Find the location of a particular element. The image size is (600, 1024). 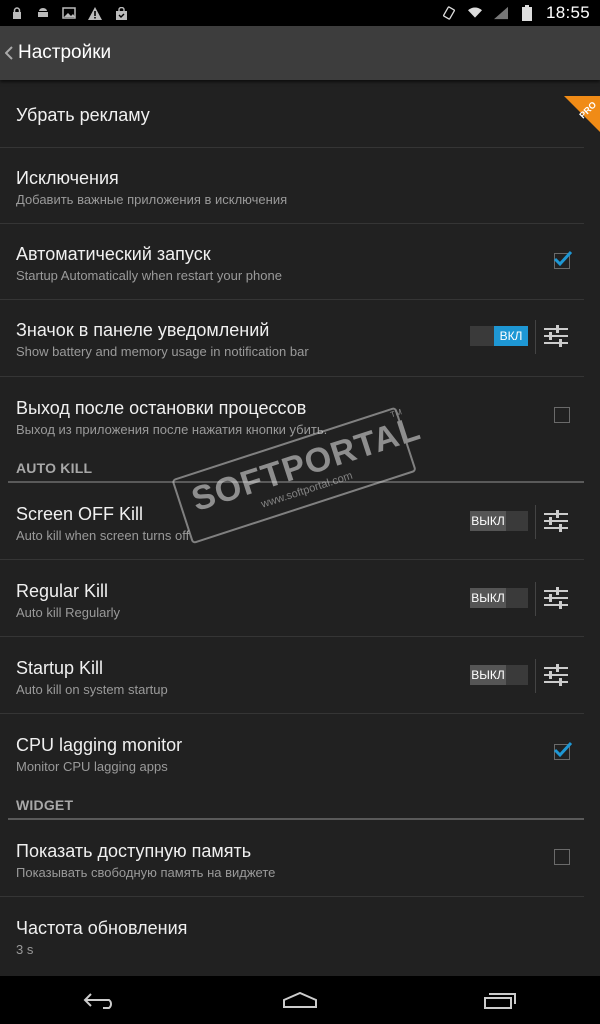

show-free-memory-checkbox is located at coordinates (562, 857).